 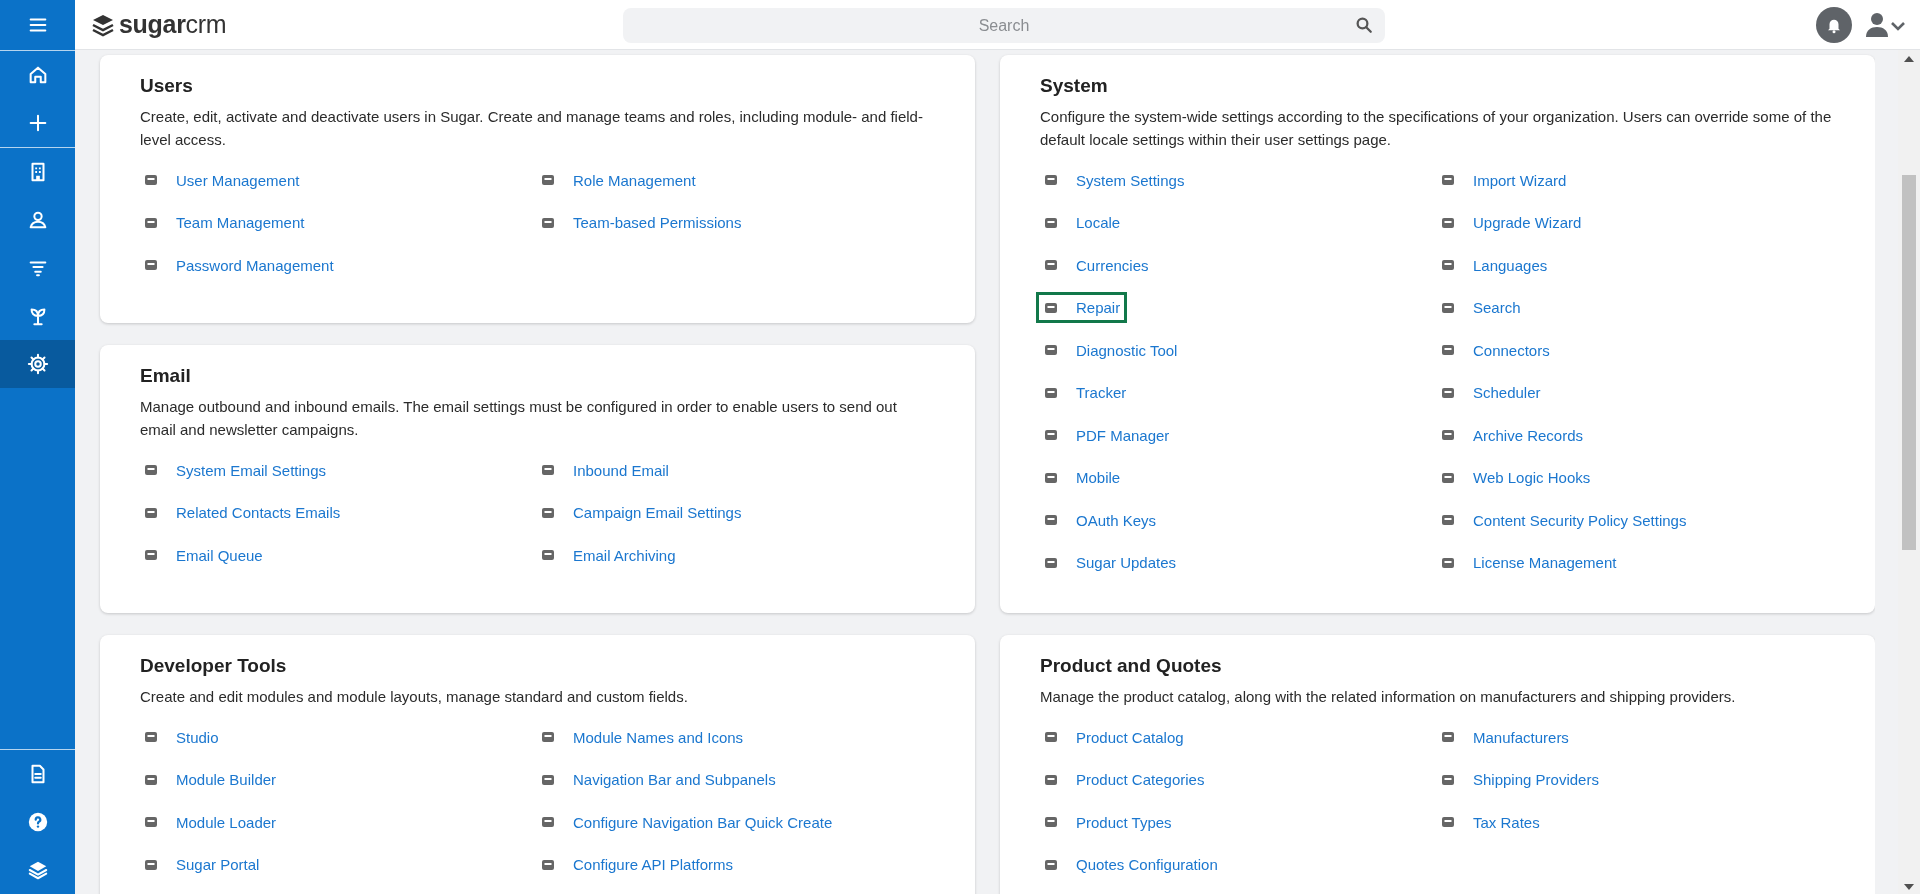 What do you see at coordinates (167, 86) in the screenshot?
I see `card-title: Users` at bounding box center [167, 86].